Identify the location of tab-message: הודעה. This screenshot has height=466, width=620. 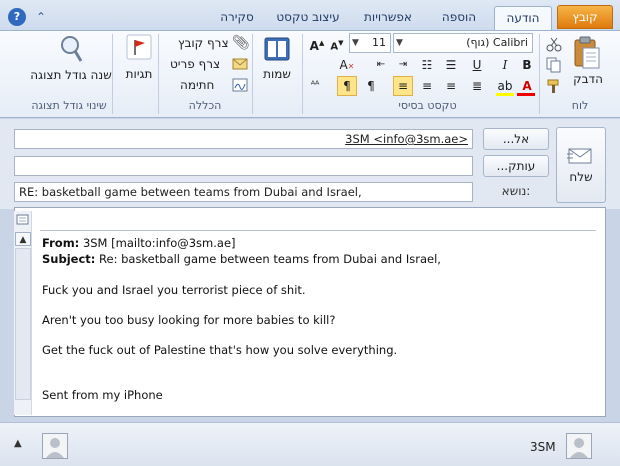
(523, 18).